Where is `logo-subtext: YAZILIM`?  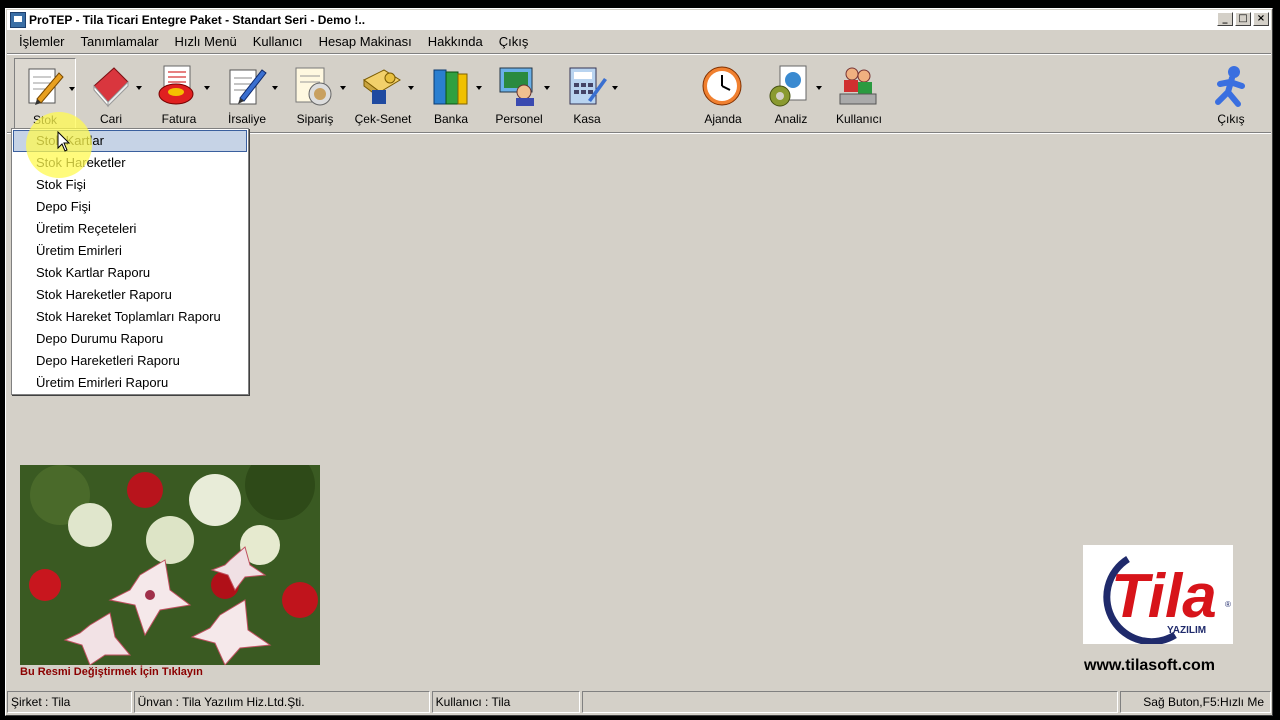 logo-subtext: YAZILIM is located at coordinates (1186, 630).